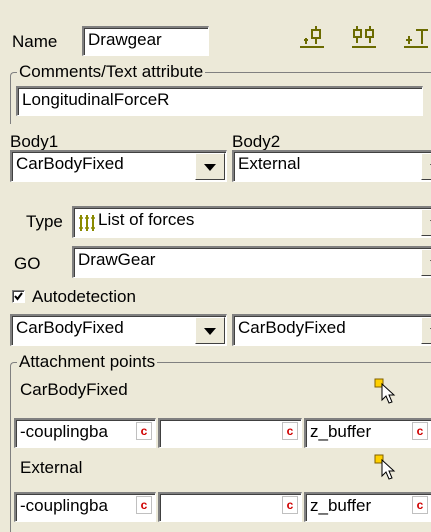  Describe the element at coordinates (269, 163) in the screenshot. I see `body2-value: External` at that location.